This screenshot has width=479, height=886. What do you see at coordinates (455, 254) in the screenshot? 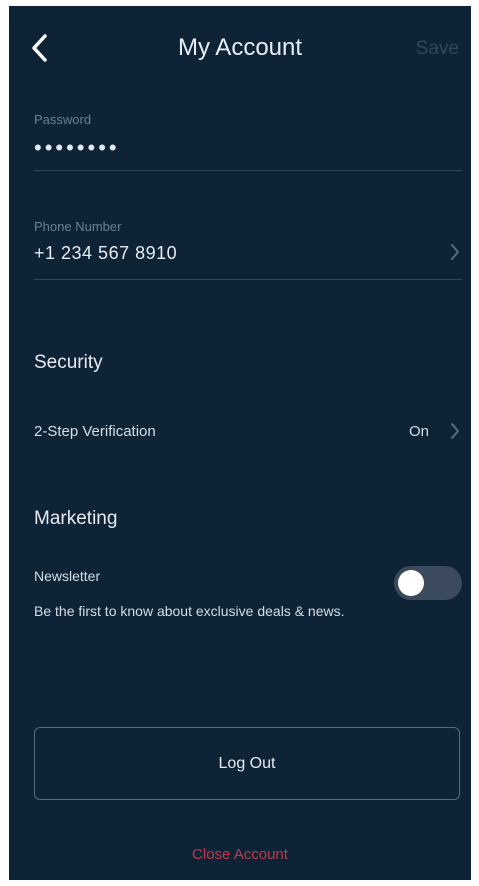
I see `phone-chevron-right-icon` at bounding box center [455, 254].